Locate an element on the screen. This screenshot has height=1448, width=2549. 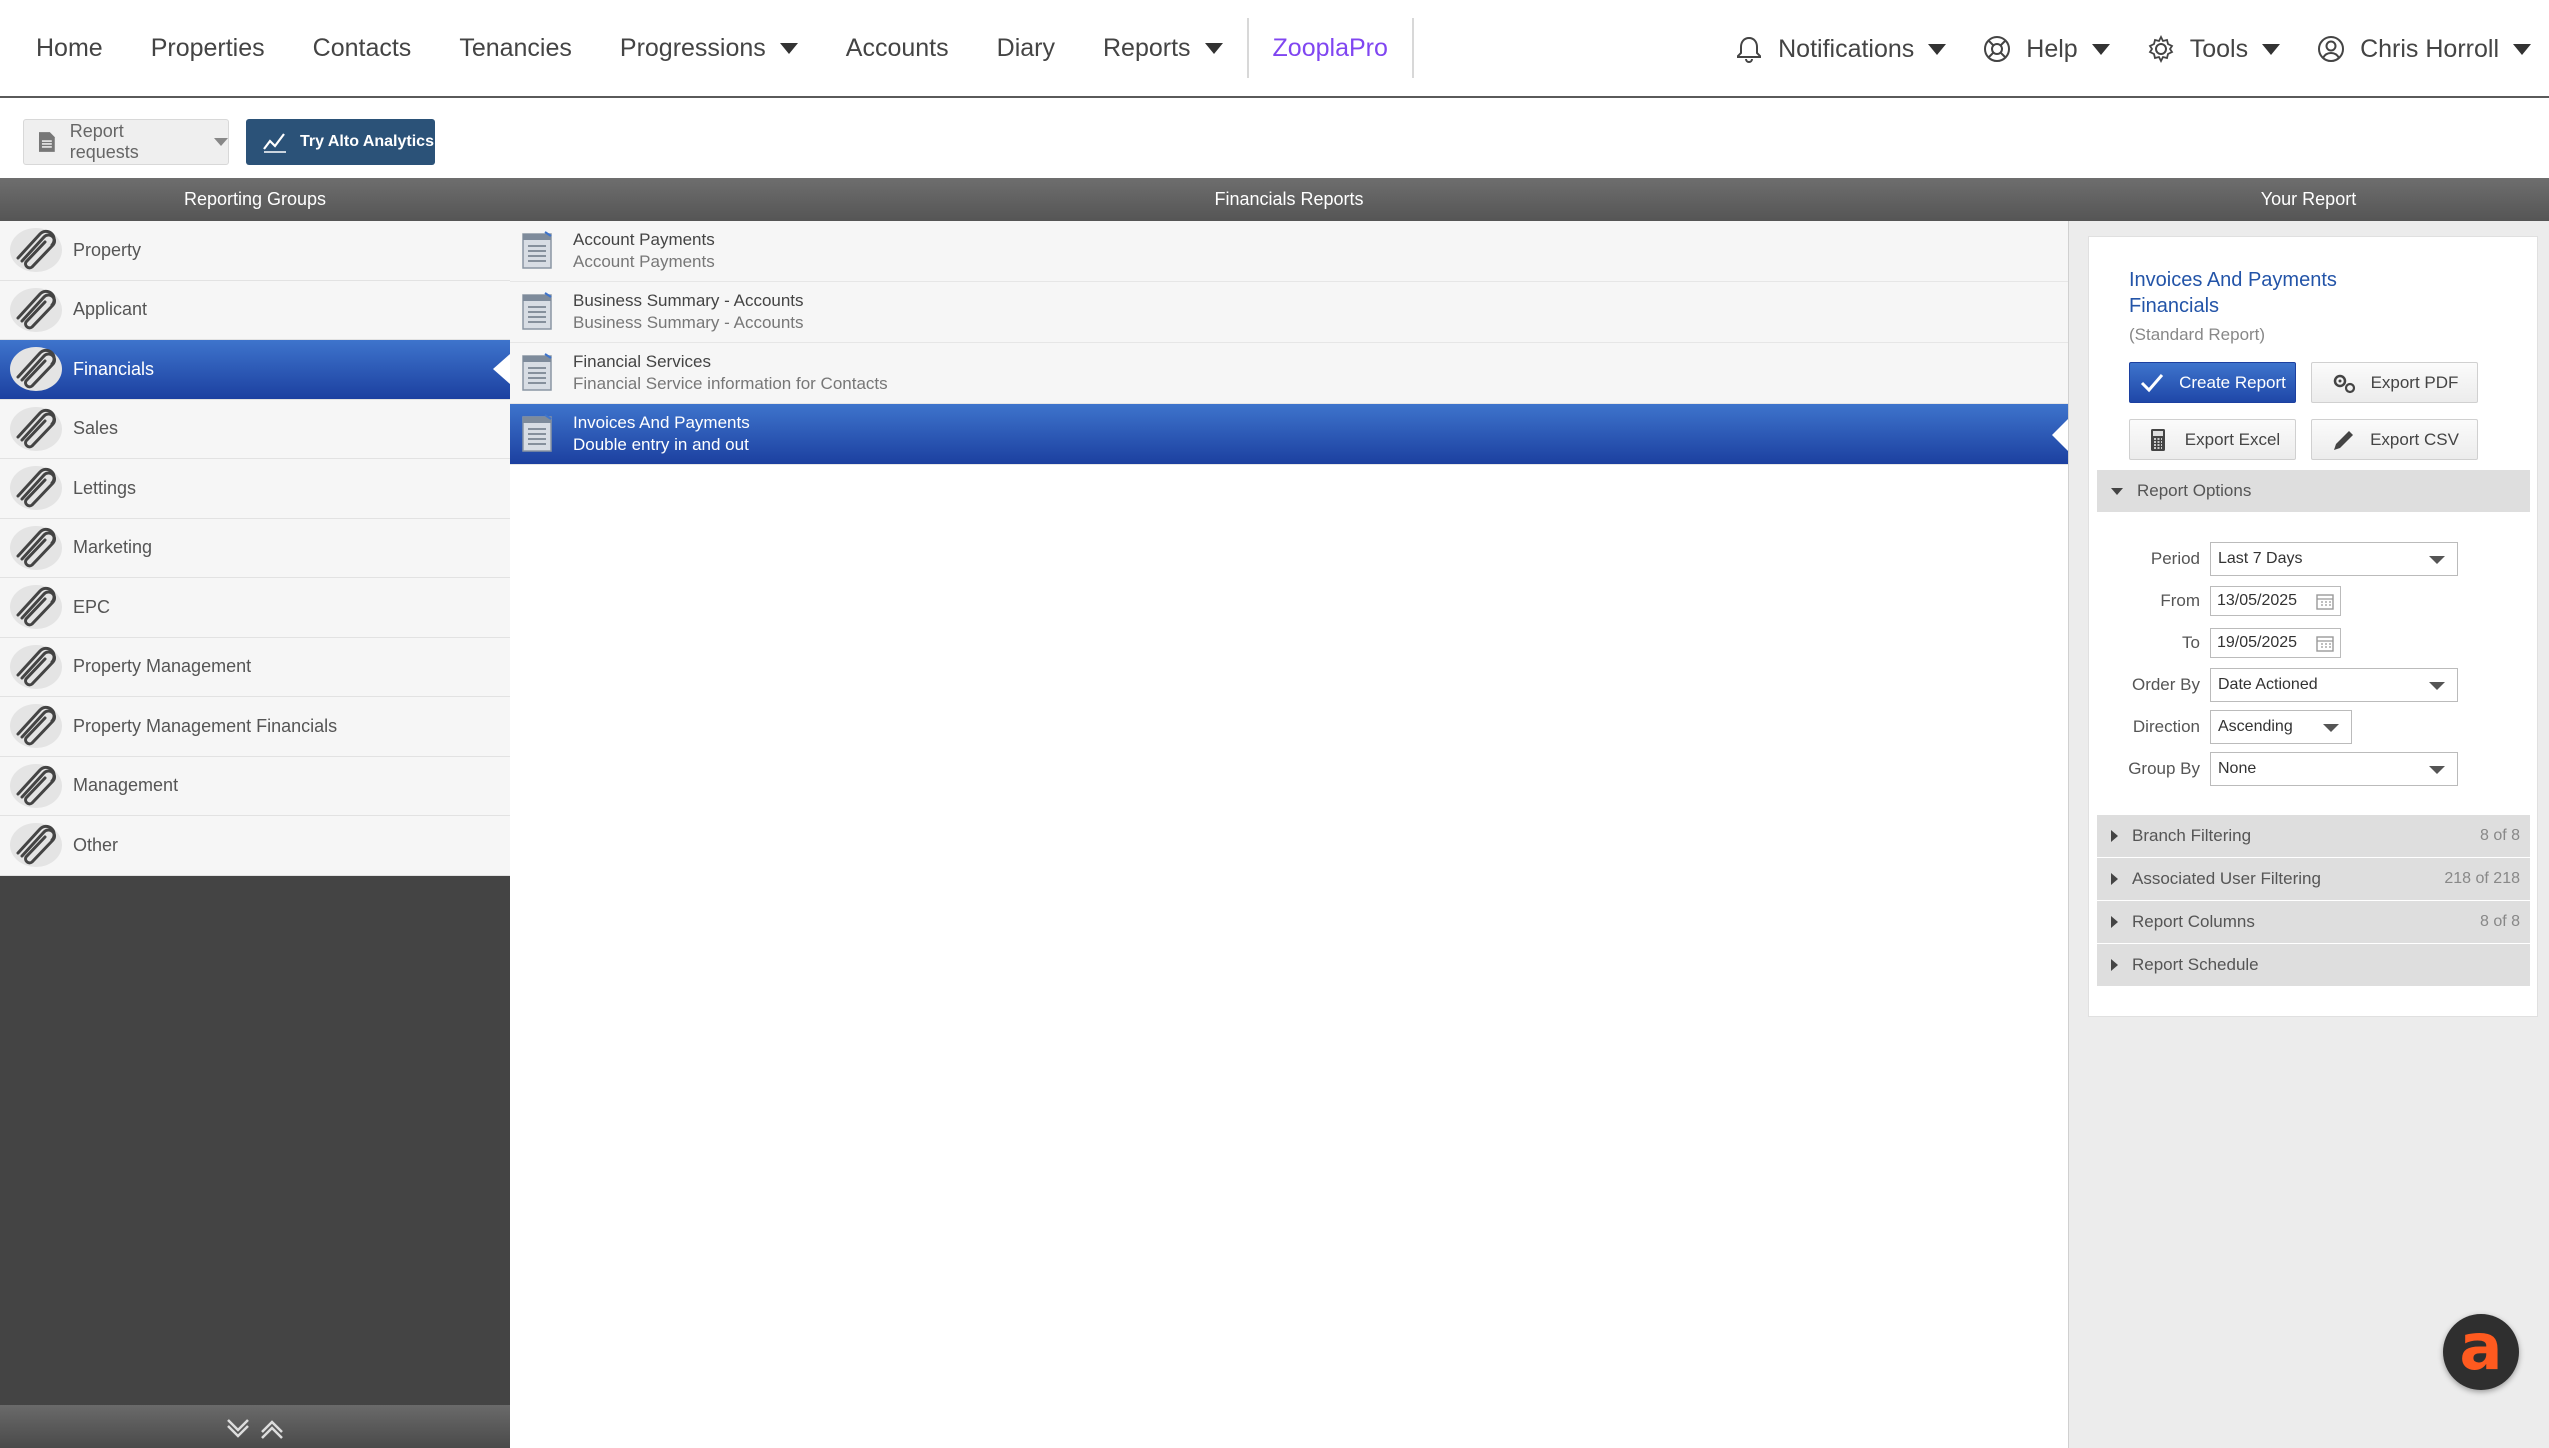
to-date-value: 19/05/2025 is located at coordinates (2257, 642).